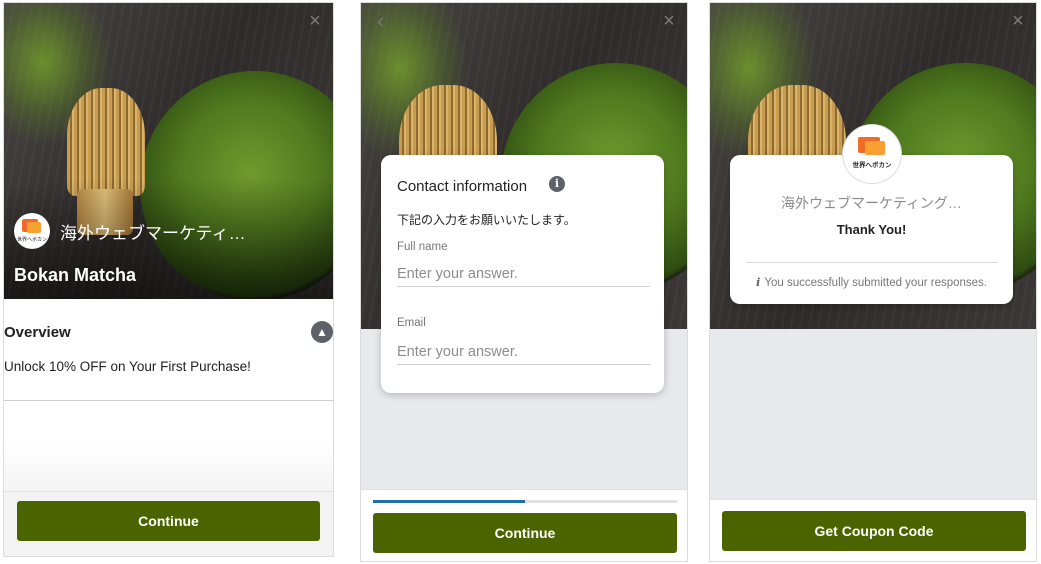 Image resolution: width=1041 pixels, height=564 pixels. What do you see at coordinates (37, 332) in the screenshot?
I see `overview-title: Overview` at bounding box center [37, 332].